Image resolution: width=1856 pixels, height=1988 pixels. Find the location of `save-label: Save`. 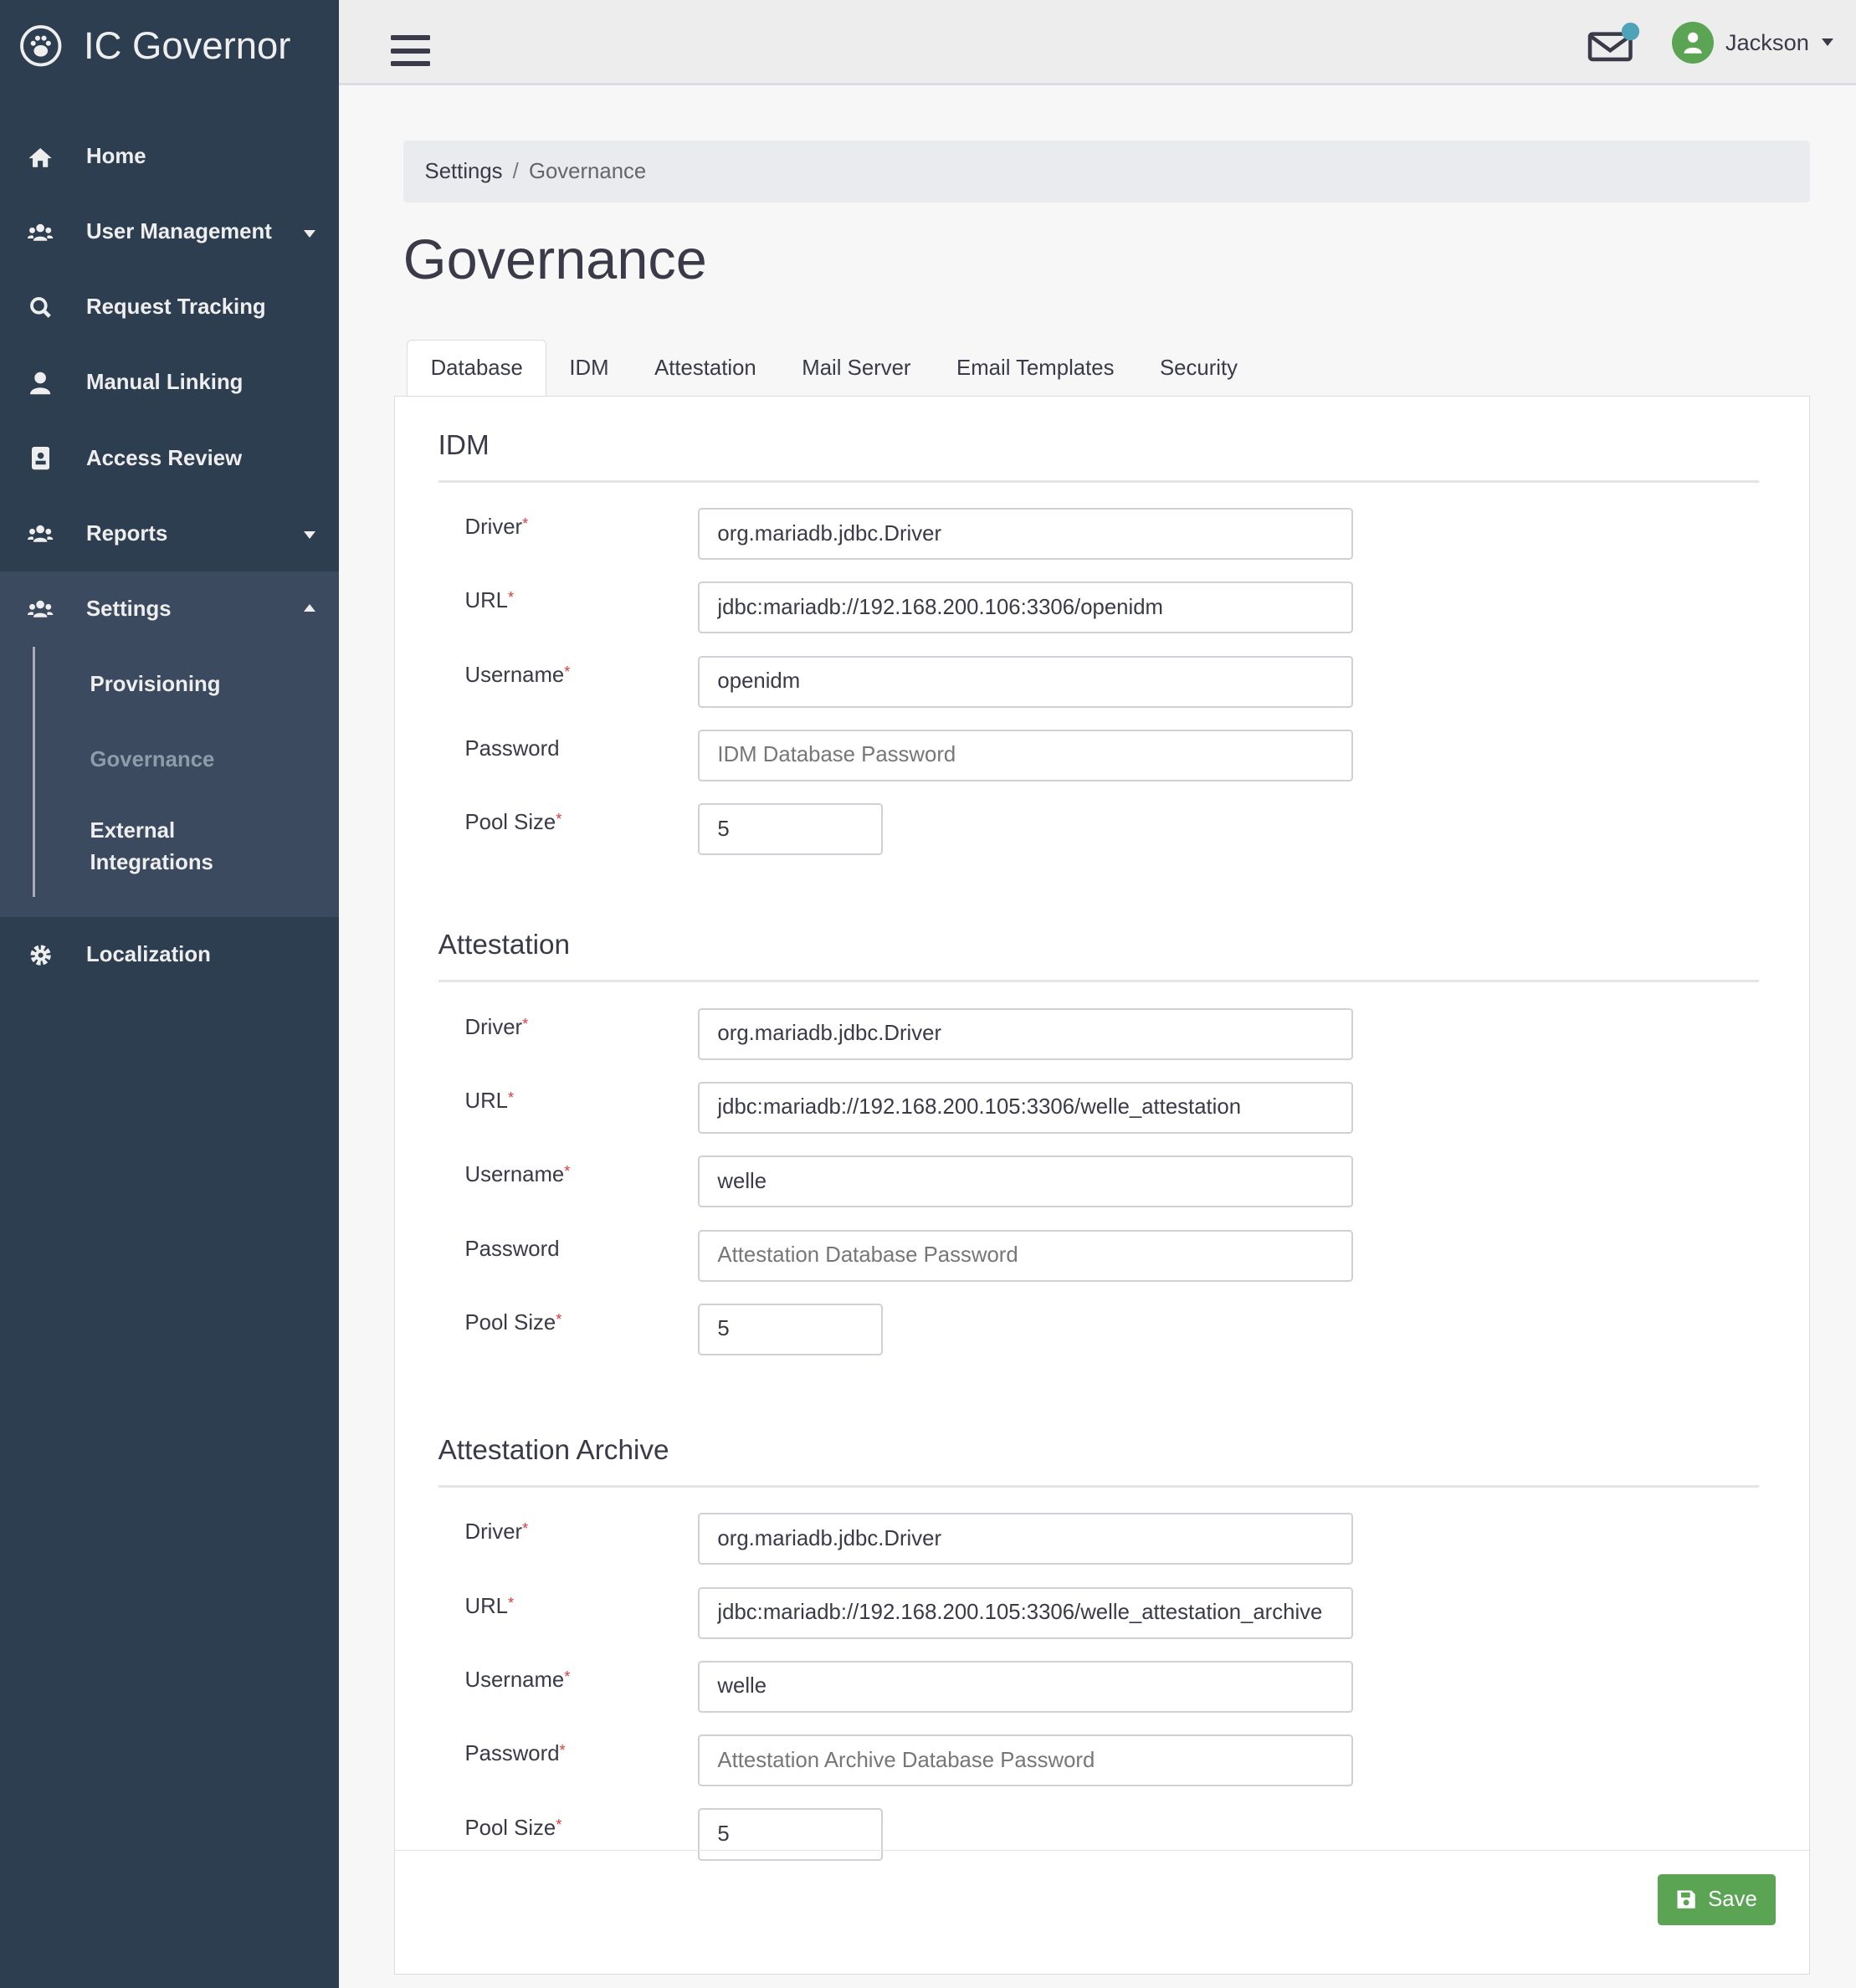

save-label: Save is located at coordinates (1732, 1899).